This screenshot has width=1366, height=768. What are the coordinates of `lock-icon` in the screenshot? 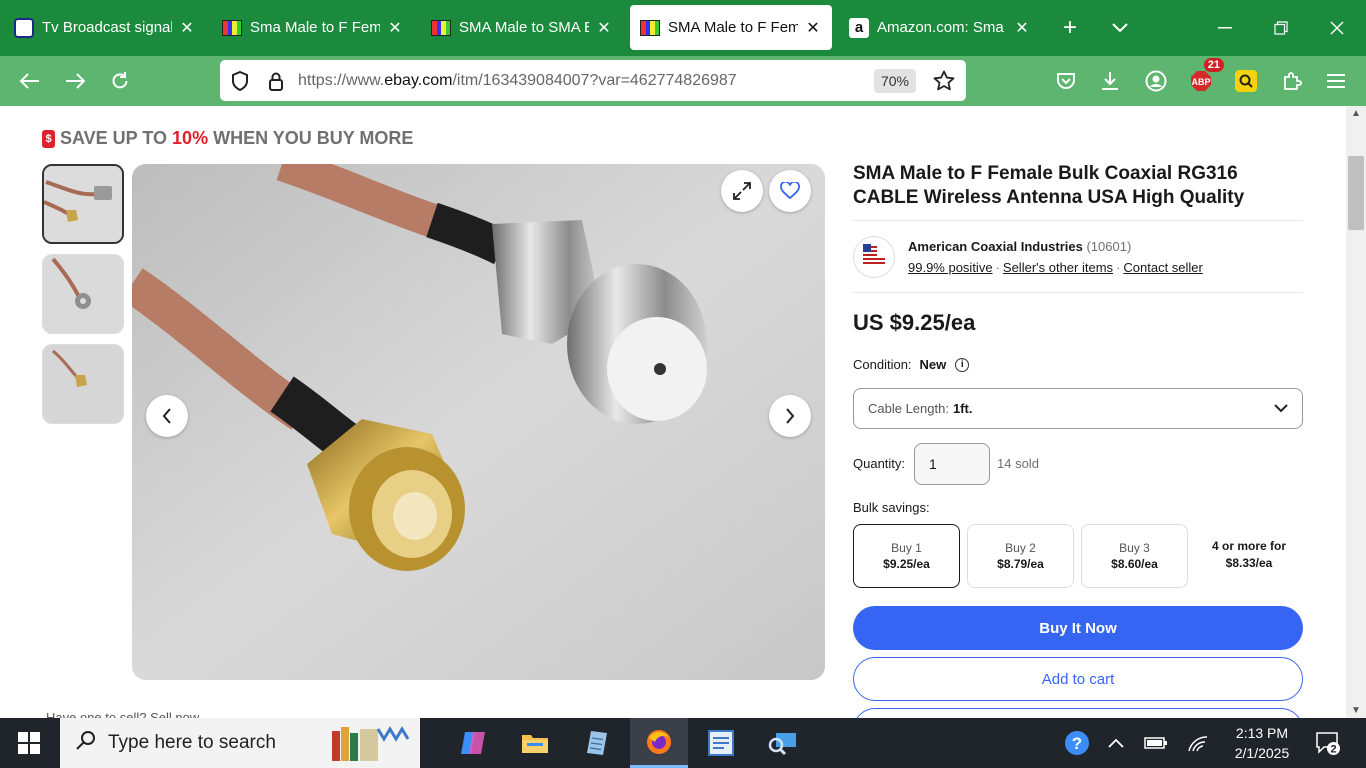 It's located at (276, 81).